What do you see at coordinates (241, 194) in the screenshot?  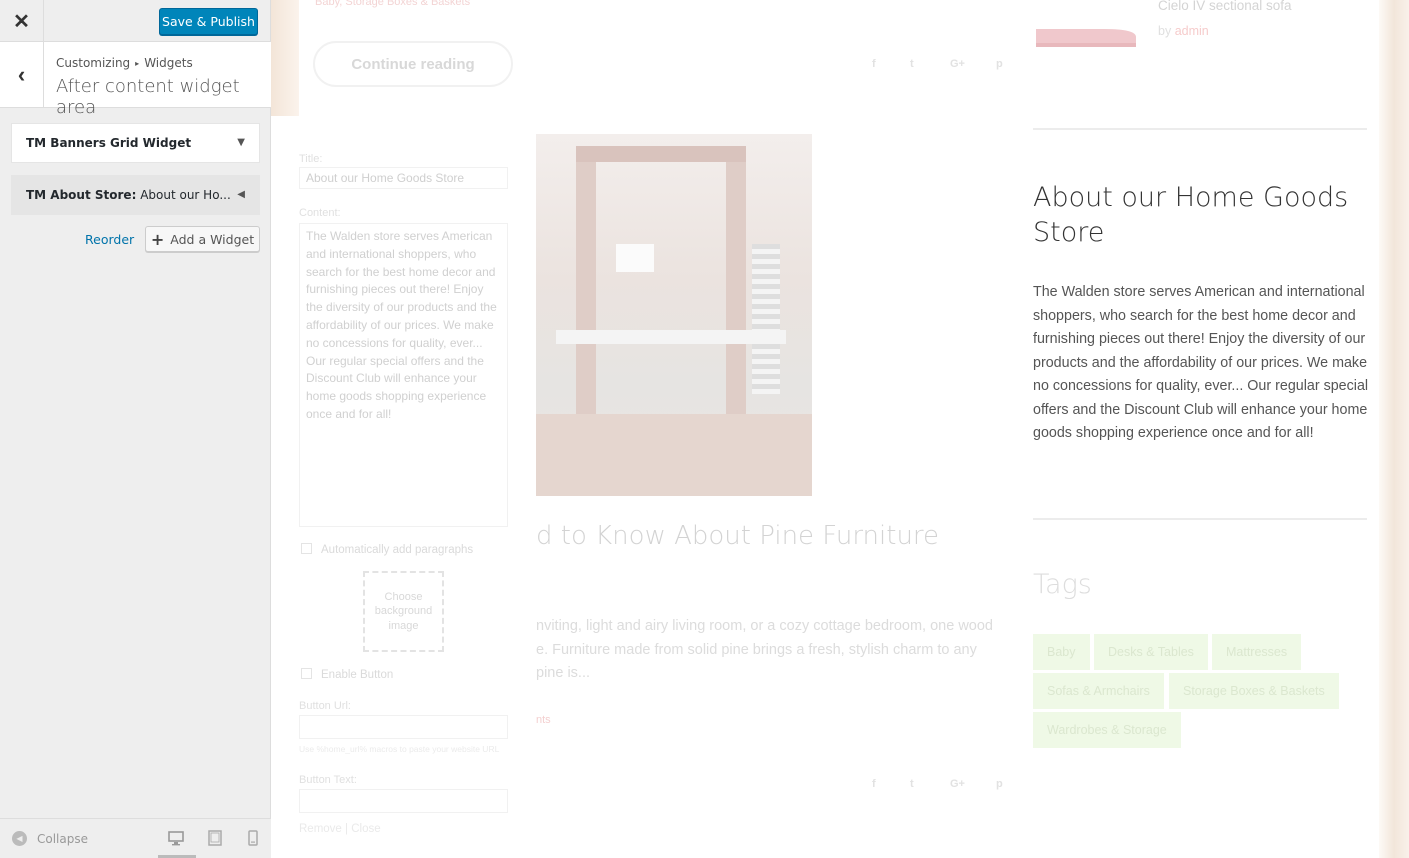 I see `collapse-arrow-icon: ◀` at bounding box center [241, 194].